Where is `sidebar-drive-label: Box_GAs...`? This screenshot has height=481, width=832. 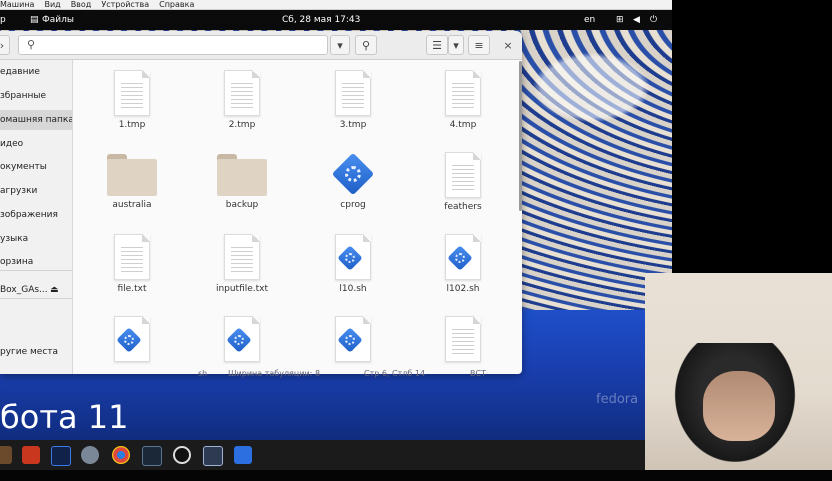
sidebar-drive-label: Box_GAs... is located at coordinates (24, 290).